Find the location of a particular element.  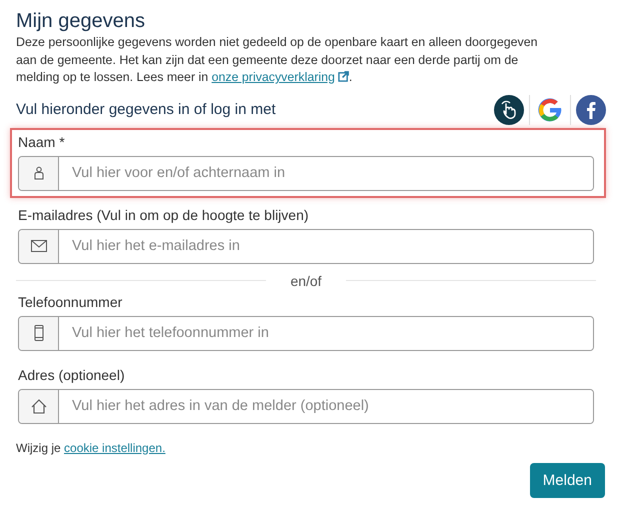

phone-icon is located at coordinates (39, 333).